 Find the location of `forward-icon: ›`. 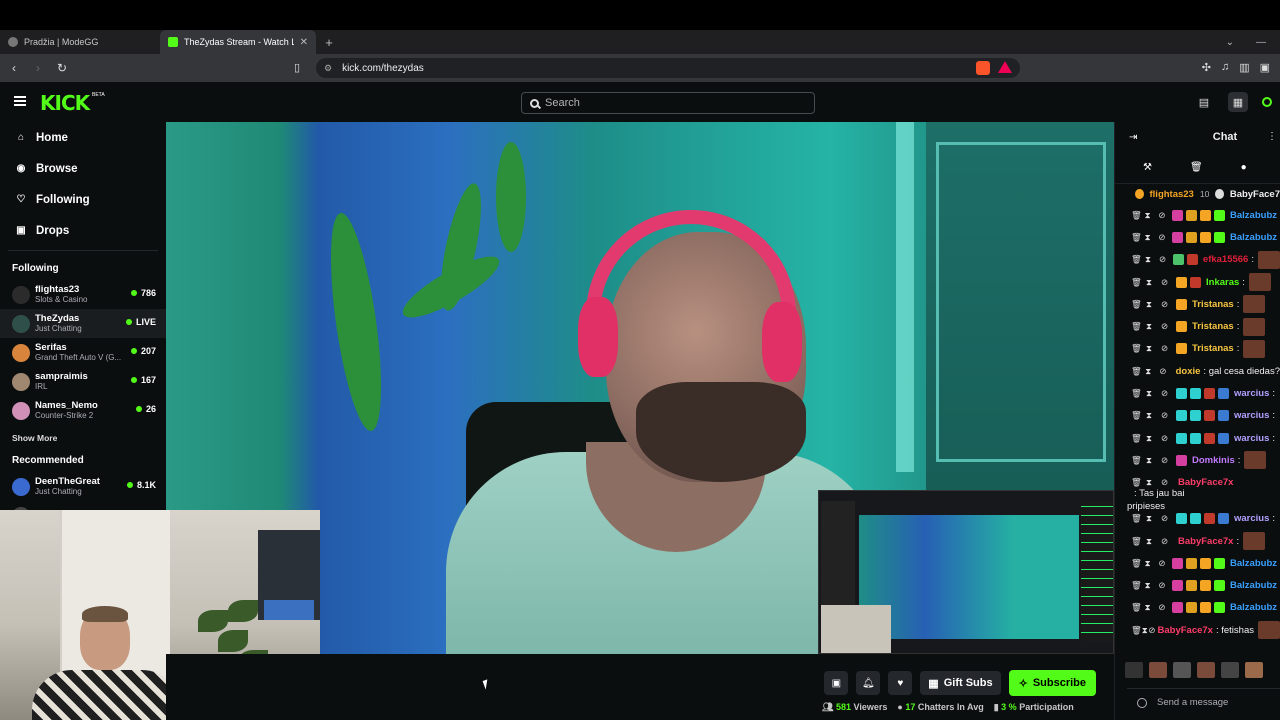

forward-icon: › is located at coordinates (38, 68).